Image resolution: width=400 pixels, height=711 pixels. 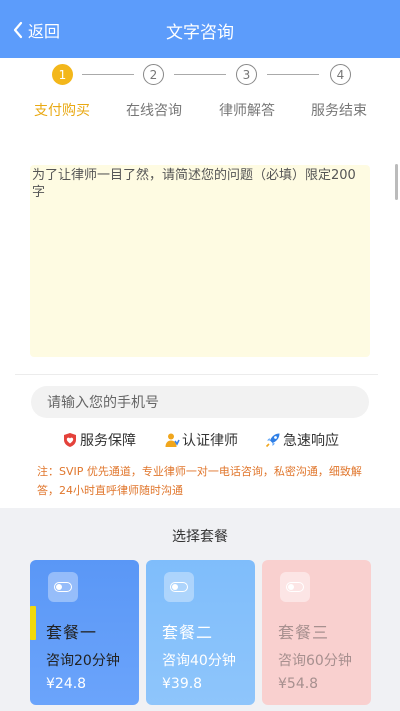 What do you see at coordinates (62, 111) in the screenshot?
I see `step-1-label: 支付购买` at bounding box center [62, 111].